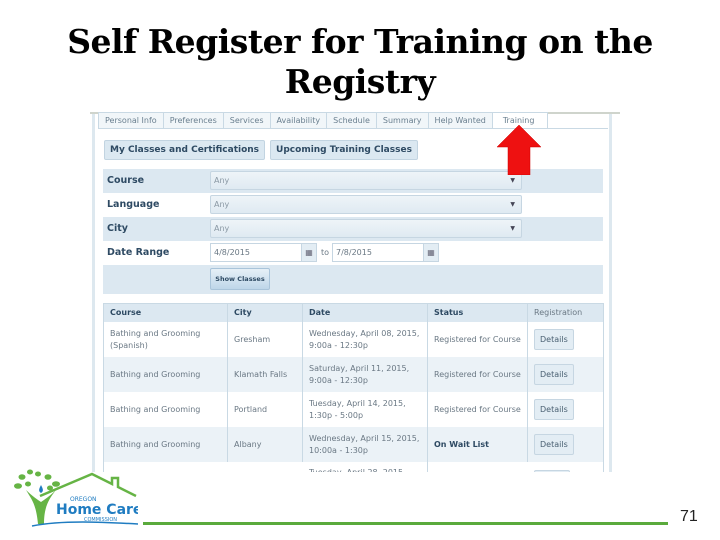  What do you see at coordinates (133, 204) in the screenshot?
I see `language-label: Language` at bounding box center [133, 204].